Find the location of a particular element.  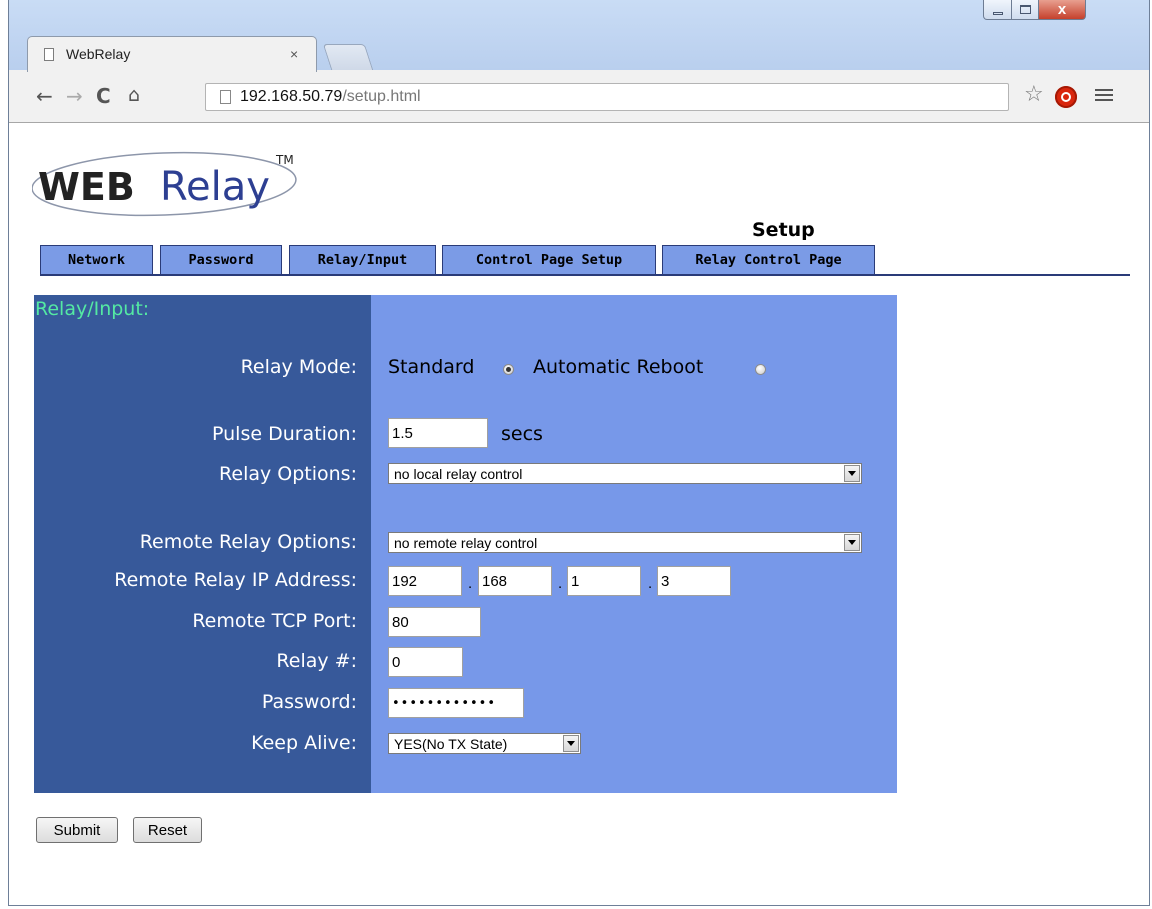

chrome-divider is located at coordinates (579, 122).